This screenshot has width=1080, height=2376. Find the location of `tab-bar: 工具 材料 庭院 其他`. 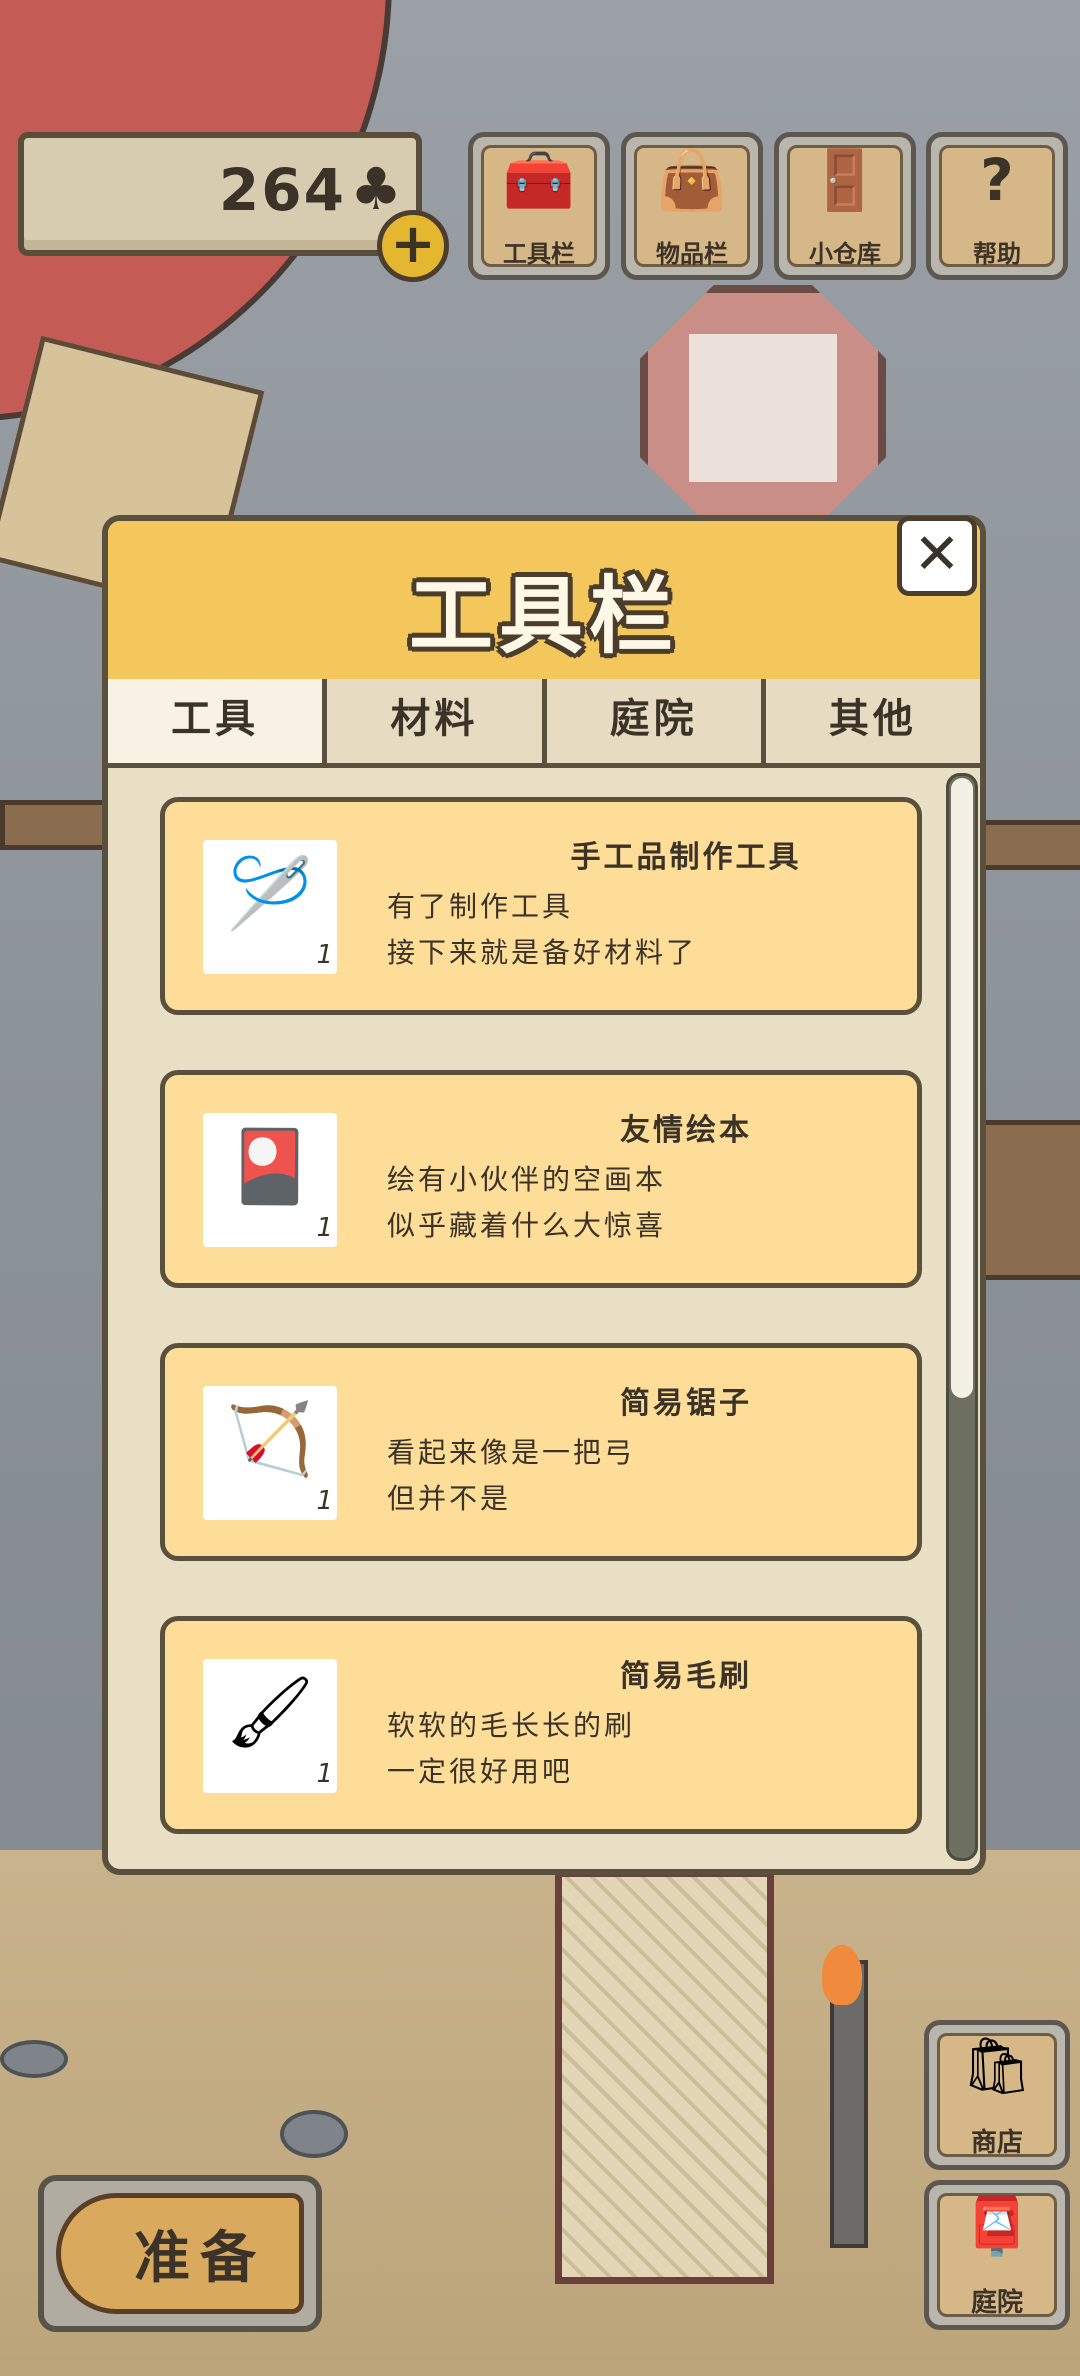

tab-bar: 工具 材料 庭院 其他 is located at coordinates (544, 723).